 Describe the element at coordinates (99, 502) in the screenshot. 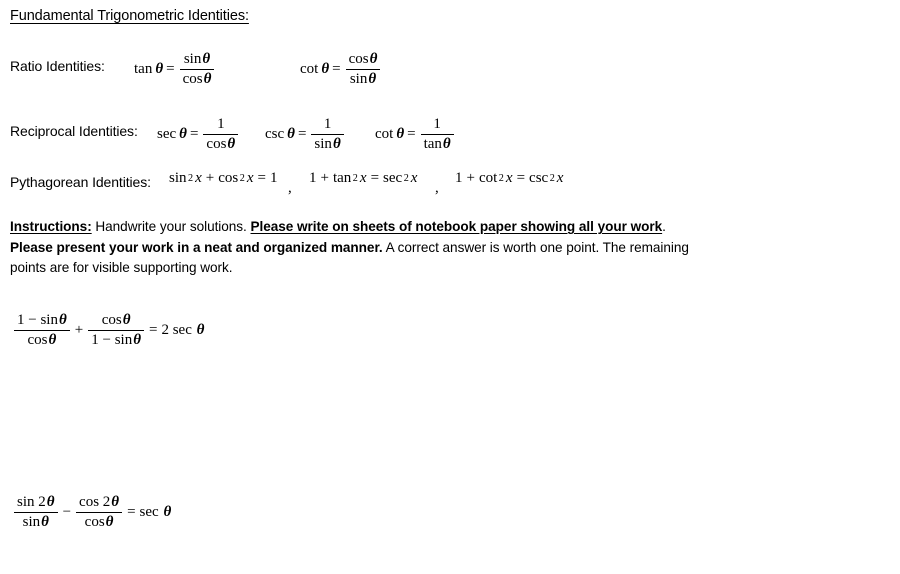

I see `fraction-numerator: cos 2θ` at that location.